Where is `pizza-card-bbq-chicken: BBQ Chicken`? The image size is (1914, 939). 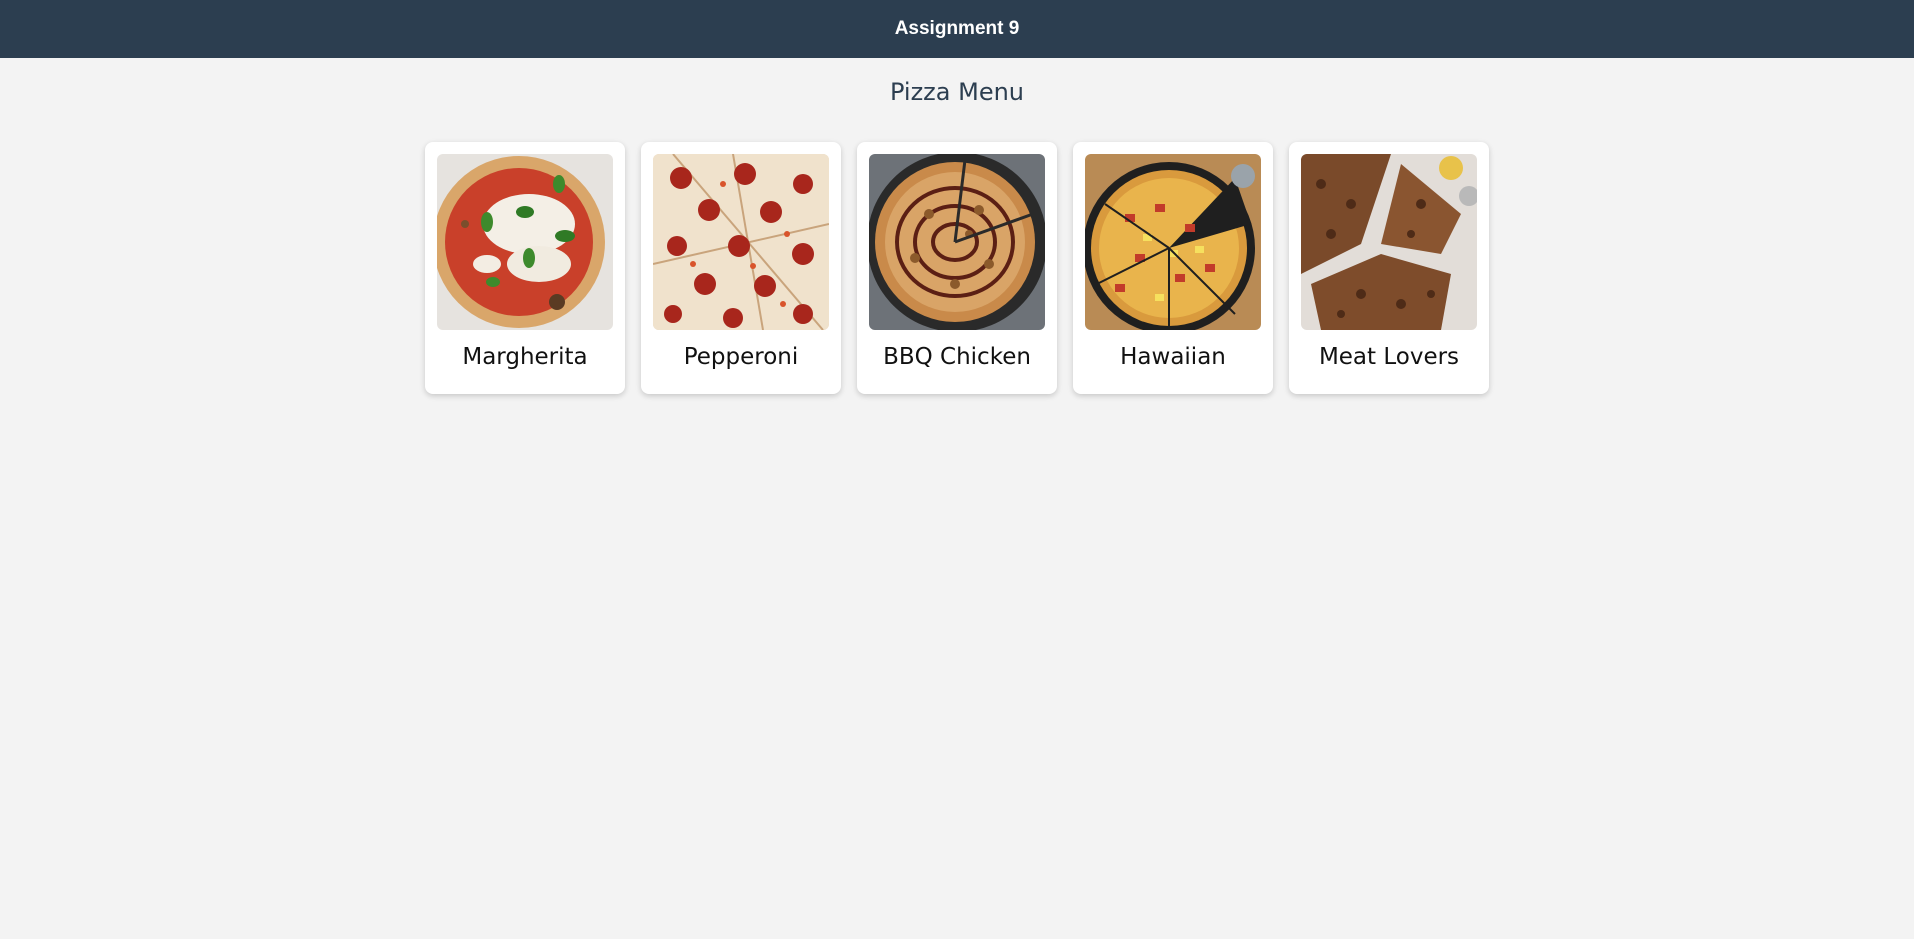 pizza-card-bbq-chicken: BBQ Chicken is located at coordinates (957, 268).